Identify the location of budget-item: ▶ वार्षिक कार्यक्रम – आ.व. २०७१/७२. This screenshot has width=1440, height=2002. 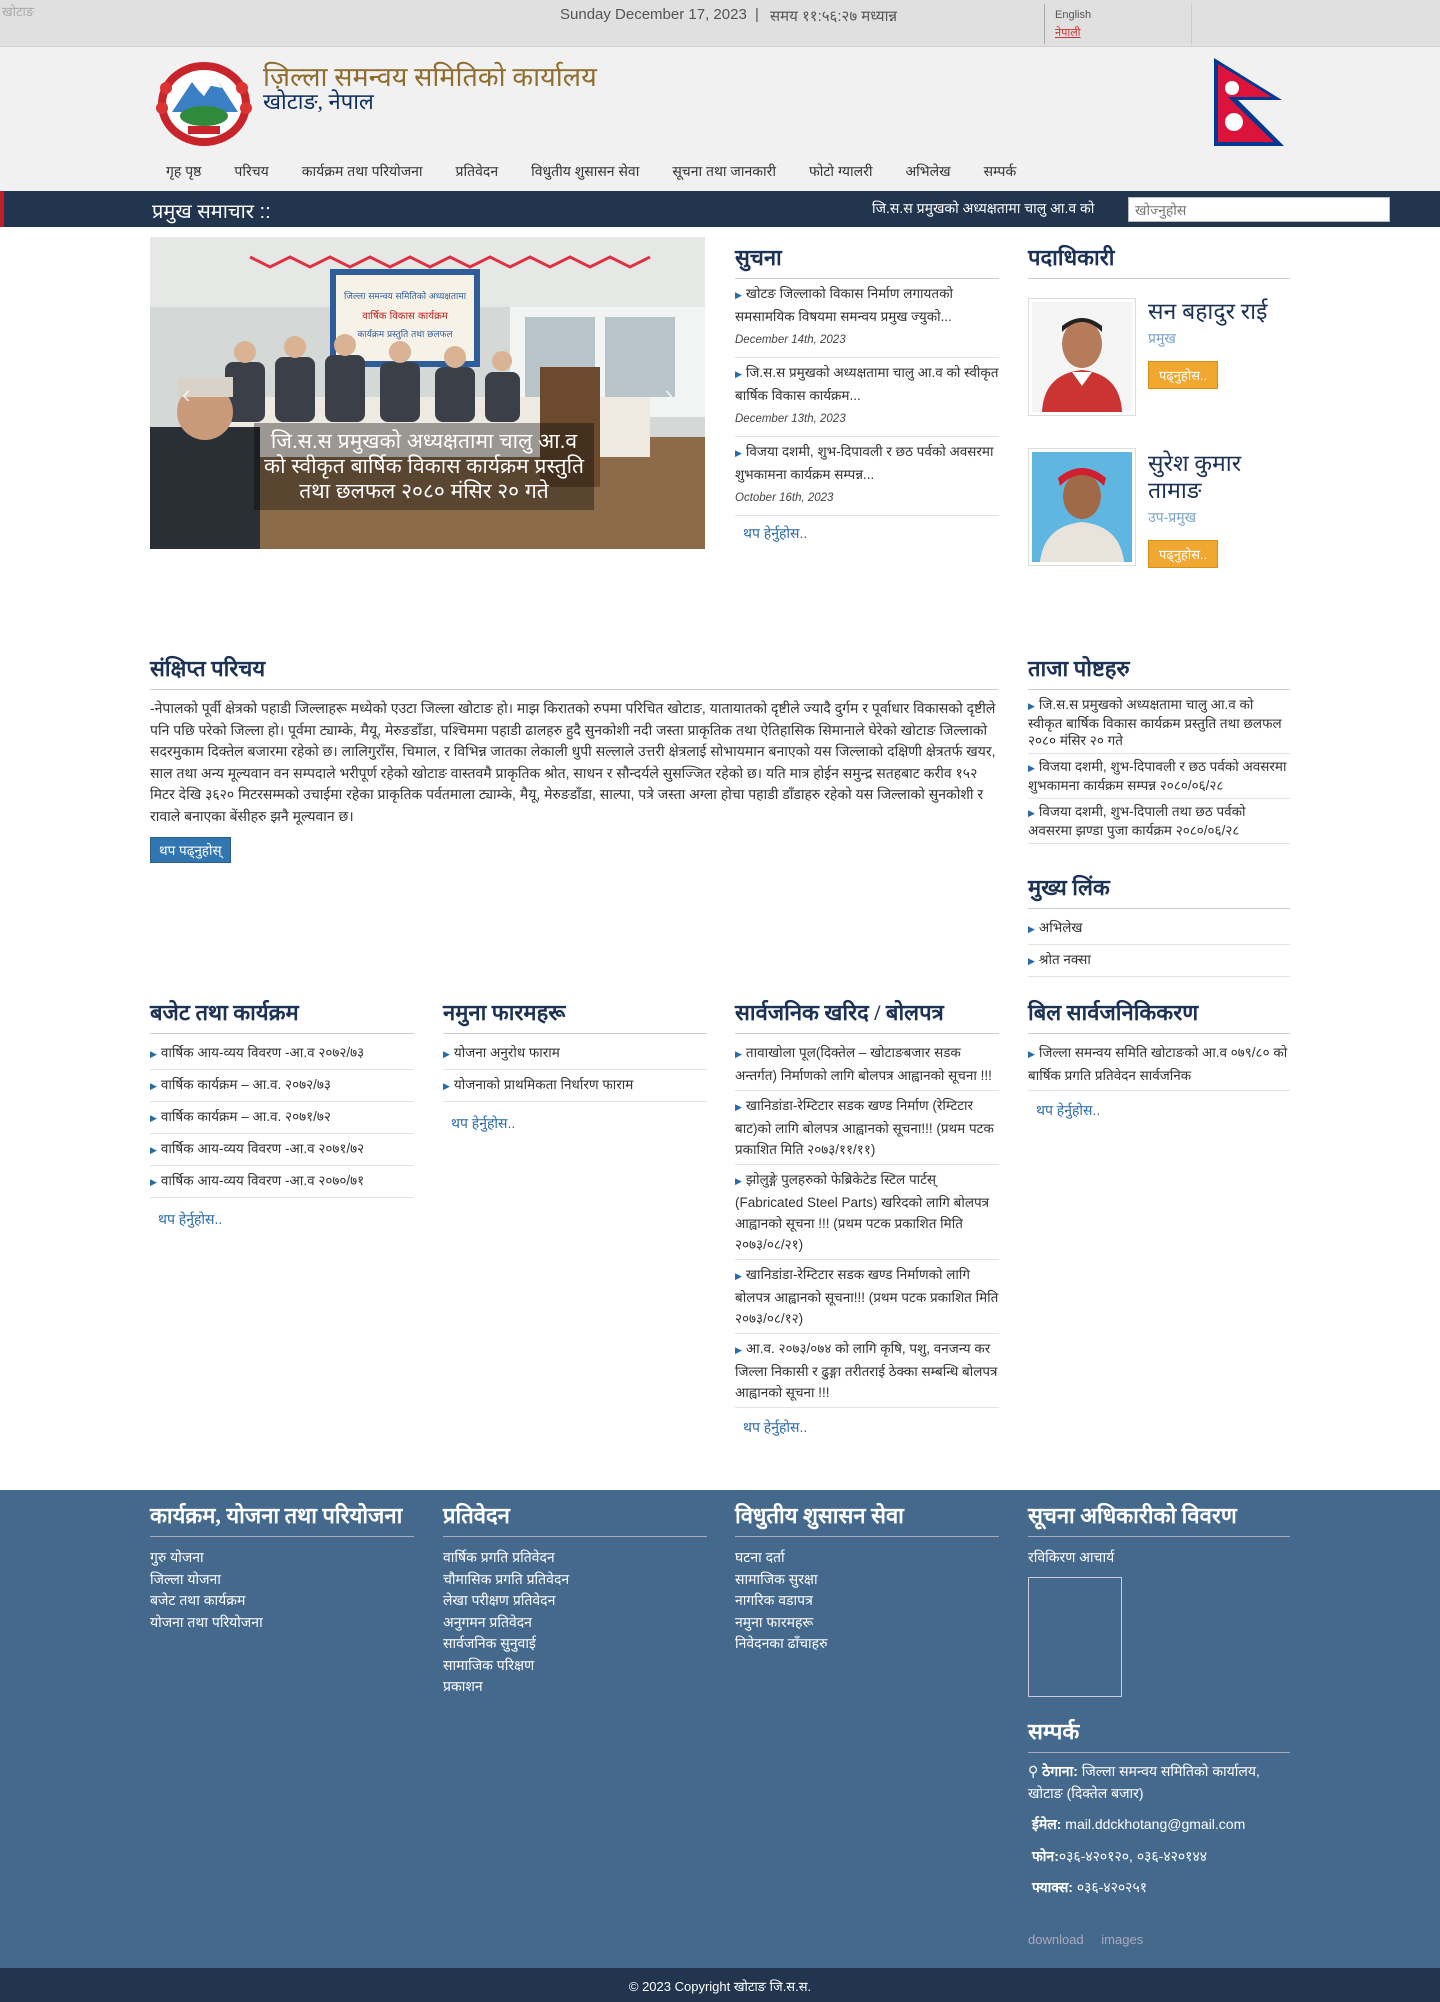
(282, 1118).